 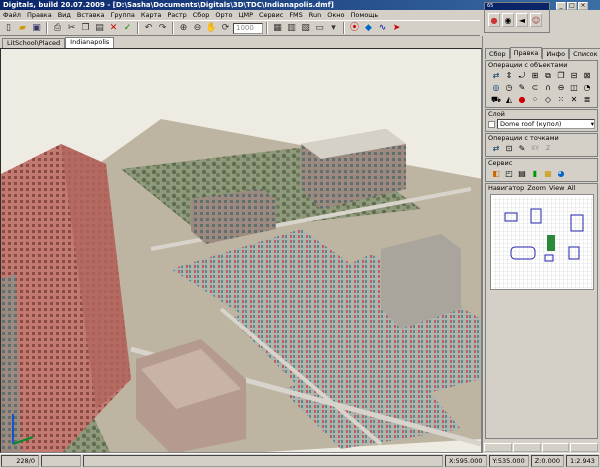 What do you see at coordinates (277, 28) in the screenshot?
I see `grid-icon: ▦` at bounding box center [277, 28].